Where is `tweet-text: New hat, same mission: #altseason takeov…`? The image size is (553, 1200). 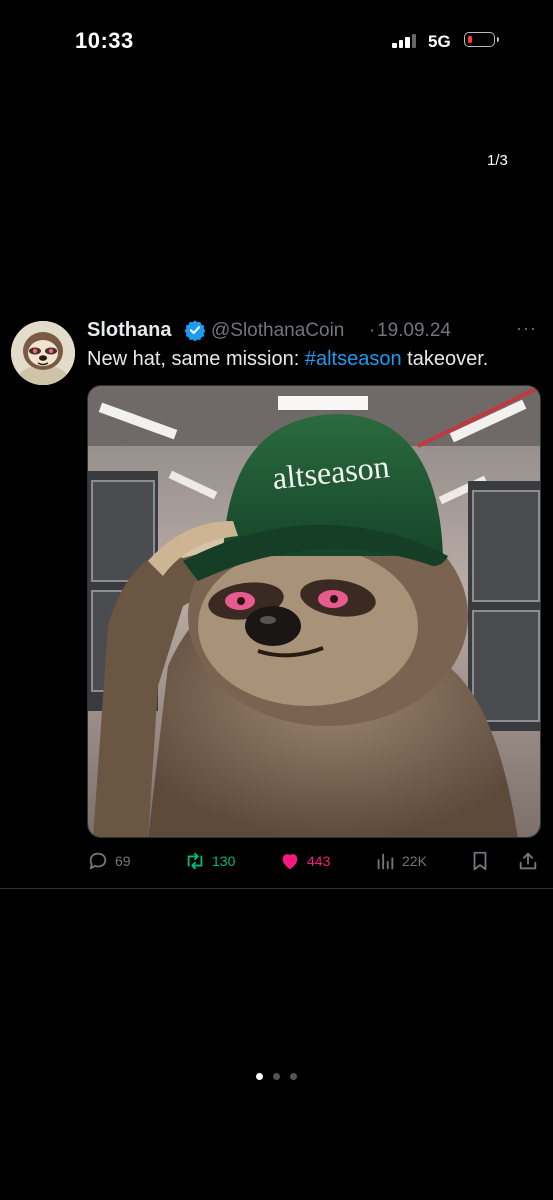
tweet-text: New hat, same mission: #altseason takeov… is located at coordinates (287, 359).